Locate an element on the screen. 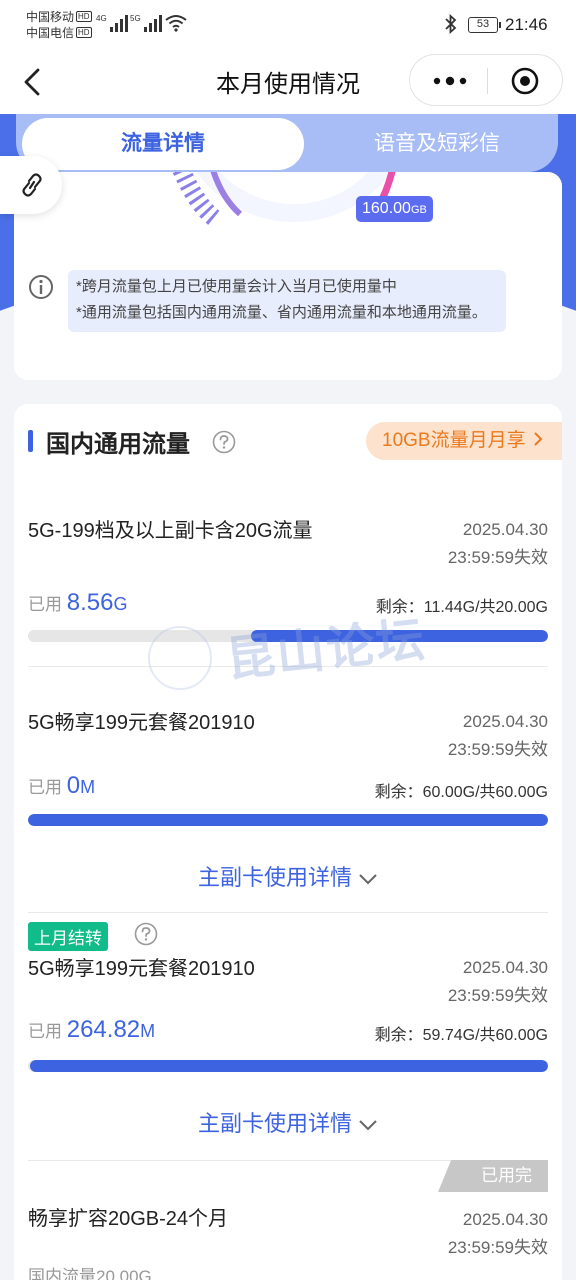 This screenshot has height=1280, width=576. clock: 21:46 is located at coordinates (526, 24).